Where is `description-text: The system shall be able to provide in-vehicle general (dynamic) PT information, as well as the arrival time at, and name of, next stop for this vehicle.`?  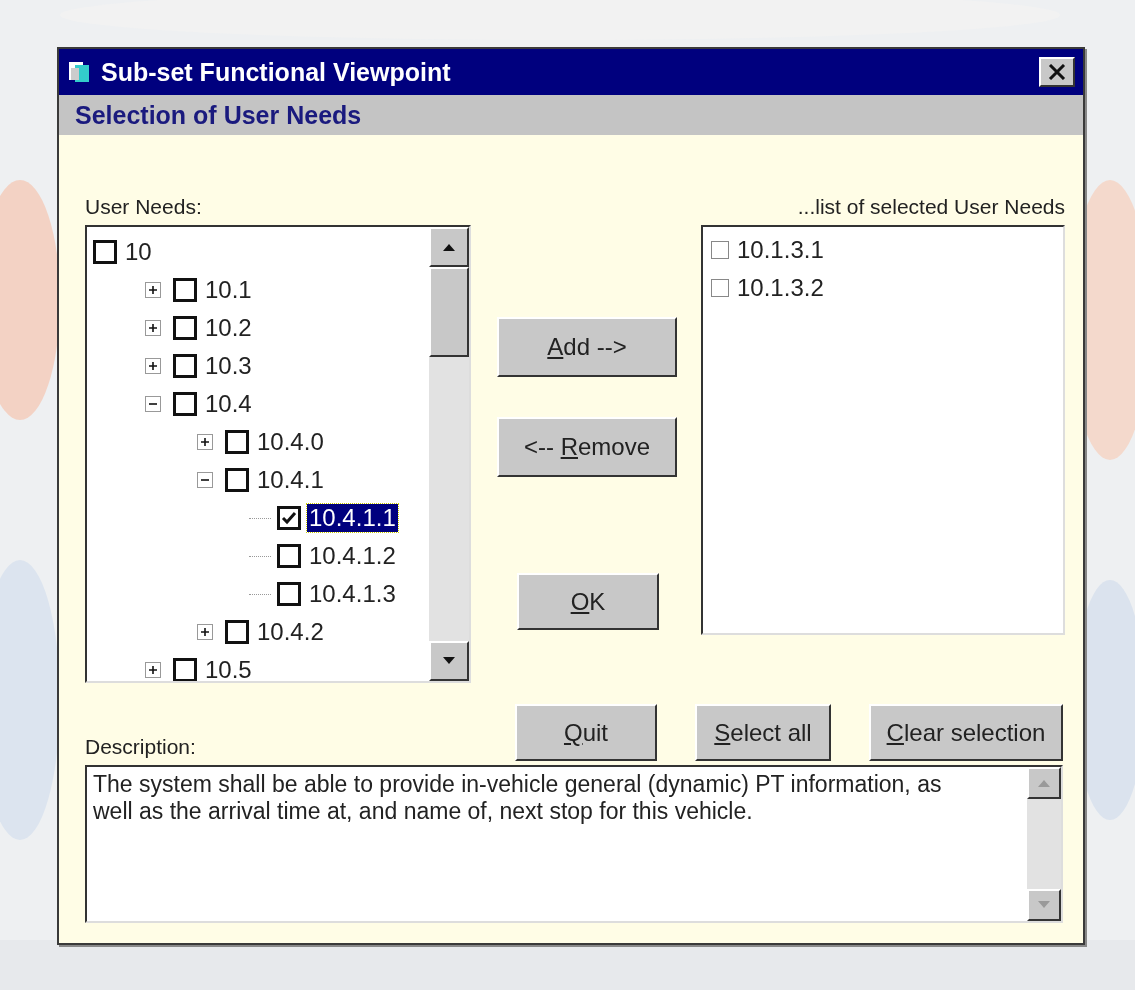 description-text: The system shall be able to provide in-vehicle general (dynamic) PT information, as well as the arrival time at, and name of, next stop for this vehicle. is located at coordinates (517, 798).